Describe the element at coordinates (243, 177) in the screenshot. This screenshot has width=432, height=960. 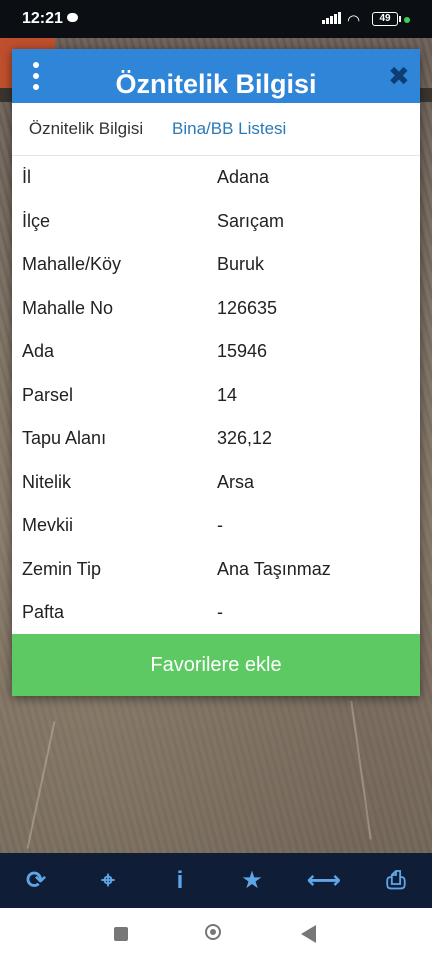
I see `row-value: Adana` at that location.